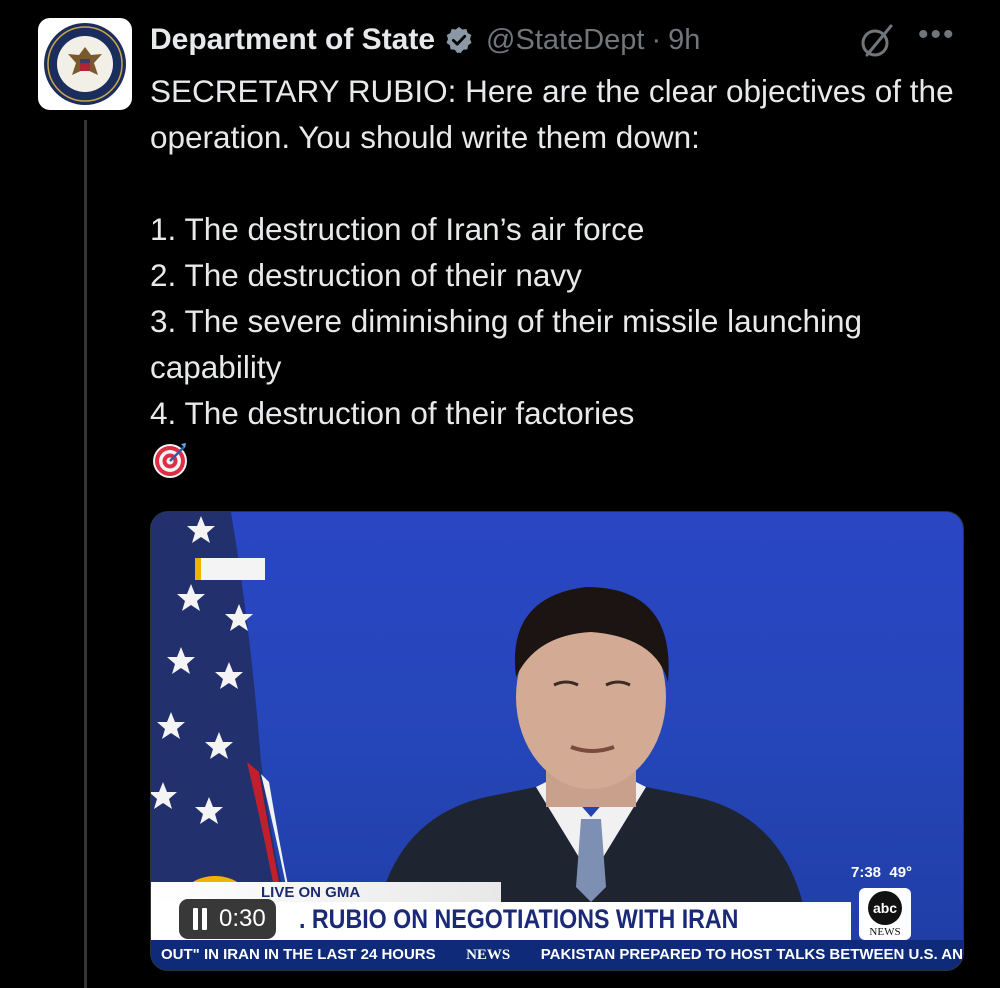 This screenshot has height=988, width=1000. Describe the element at coordinates (85, 554) in the screenshot. I see `thread-connector-line` at that location.